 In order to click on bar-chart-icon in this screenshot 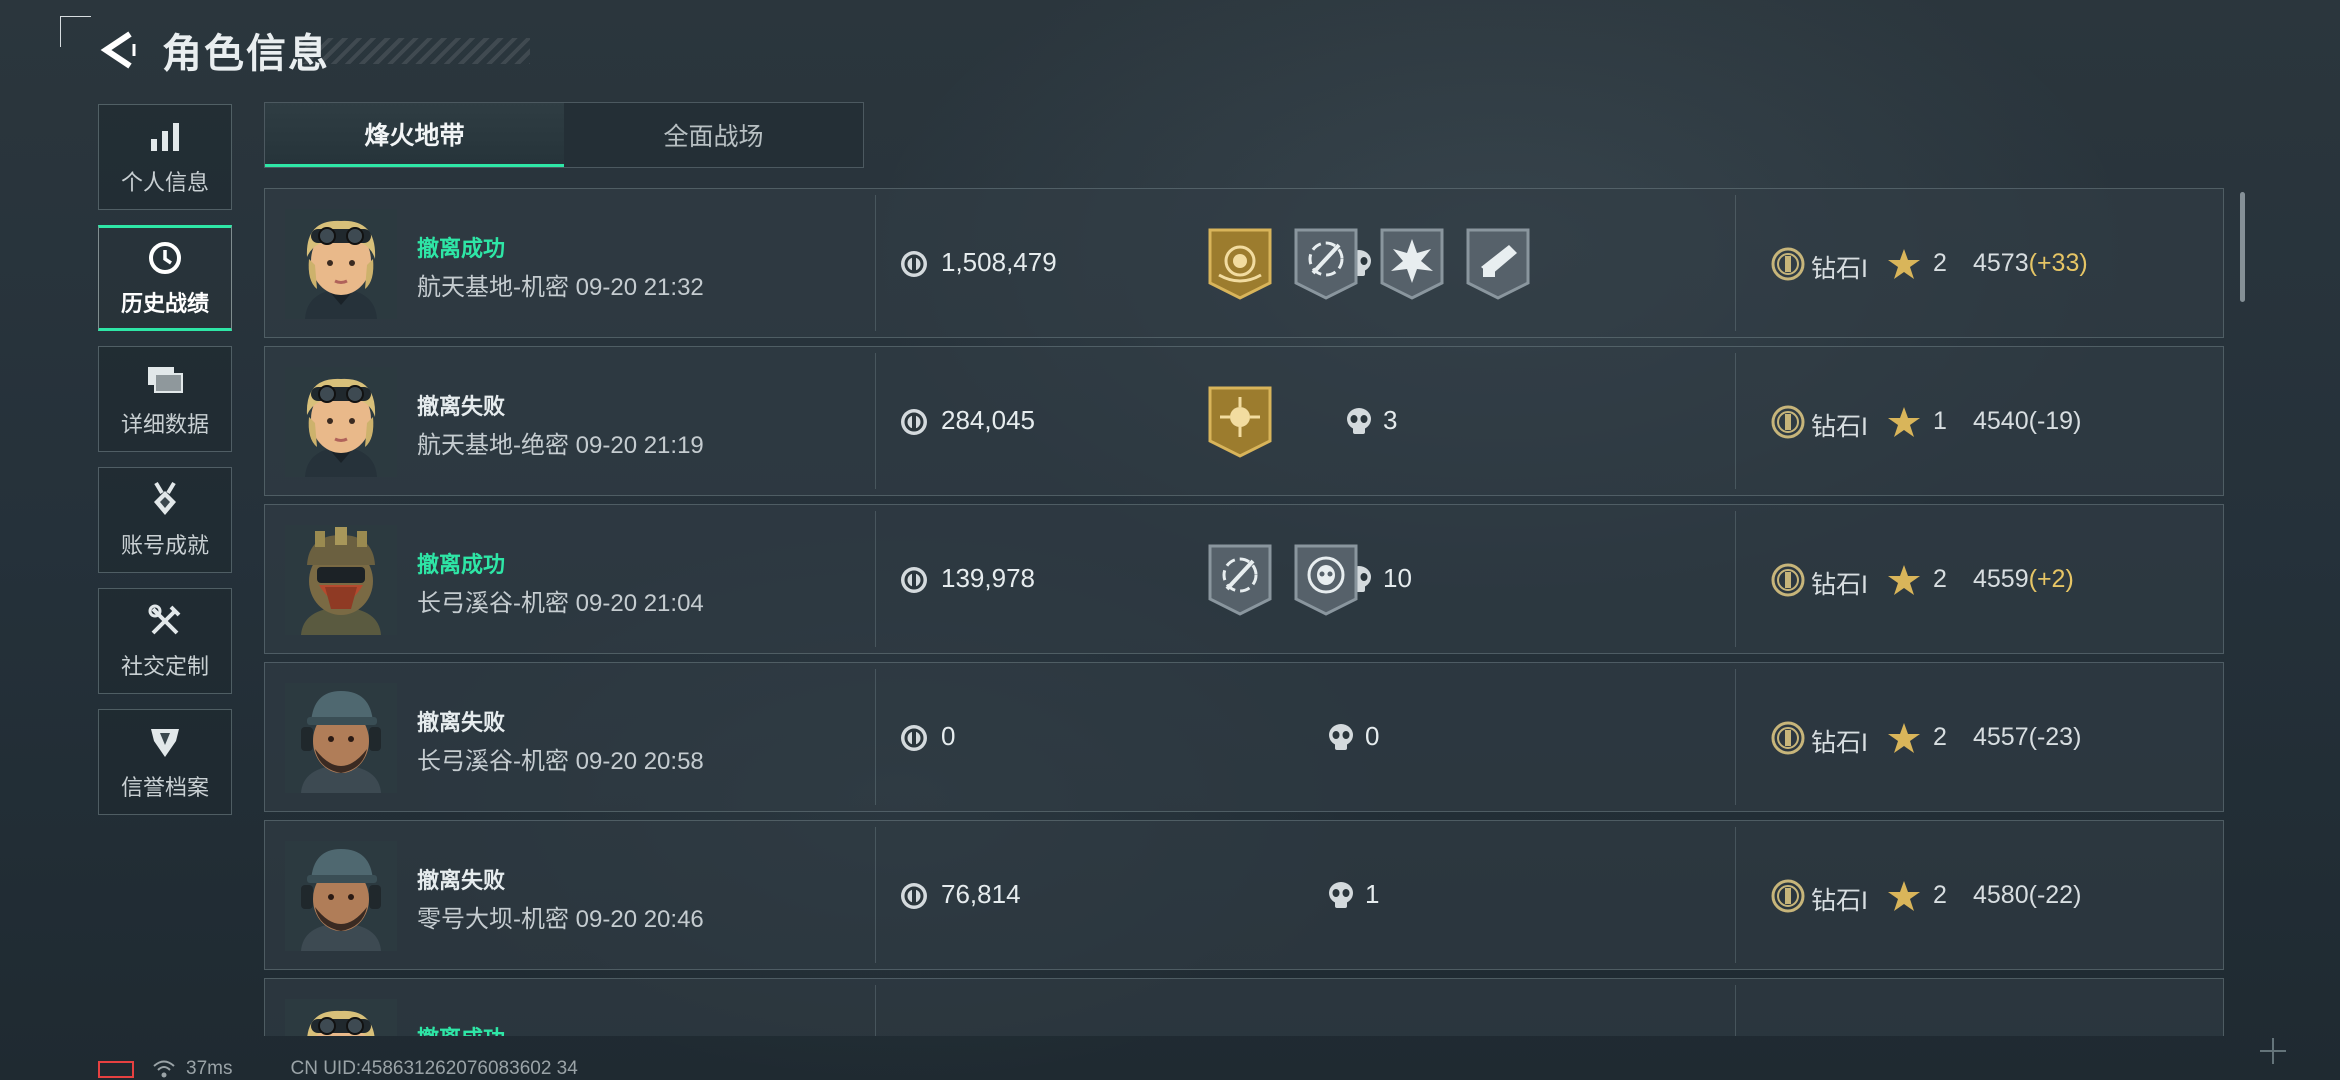, I will do `click(165, 137)`.